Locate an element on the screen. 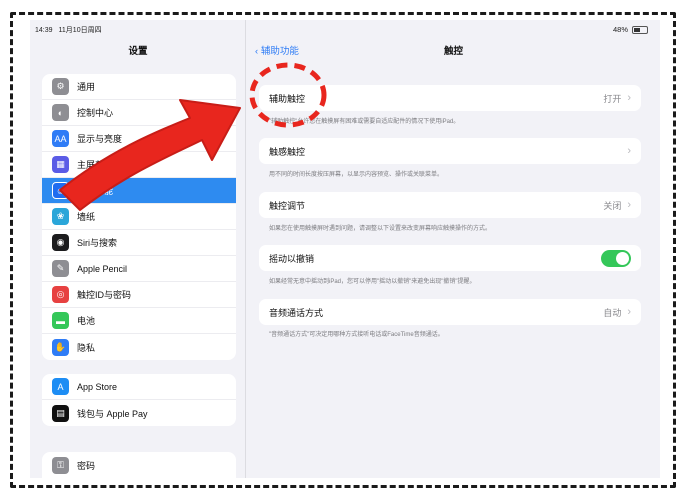  sidebar-item-wallpaper: ❀ 墙纸 is located at coordinates (139, 217).